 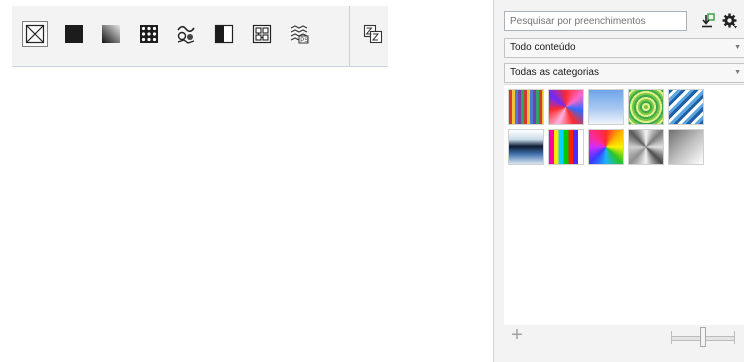 What do you see at coordinates (304, 41) in the screenshot?
I see `svg-text: PS` at bounding box center [304, 41].